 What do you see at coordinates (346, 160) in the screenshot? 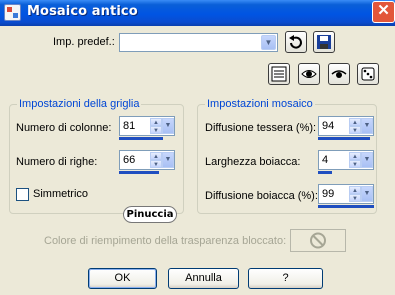
I see `grout-width-stepper: 4 ▲ ▼ ▼` at bounding box center [346, 160].